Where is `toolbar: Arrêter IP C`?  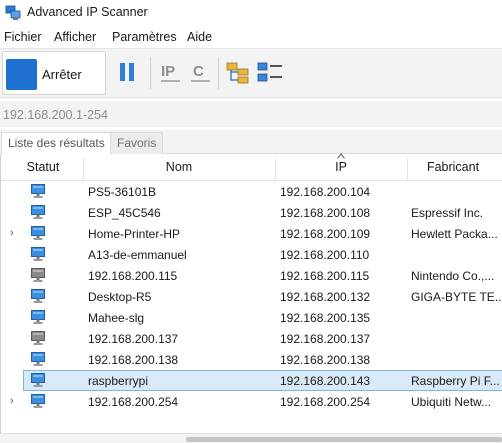
toolbar: Arrêter IP C is located at coordinates (251, 73).